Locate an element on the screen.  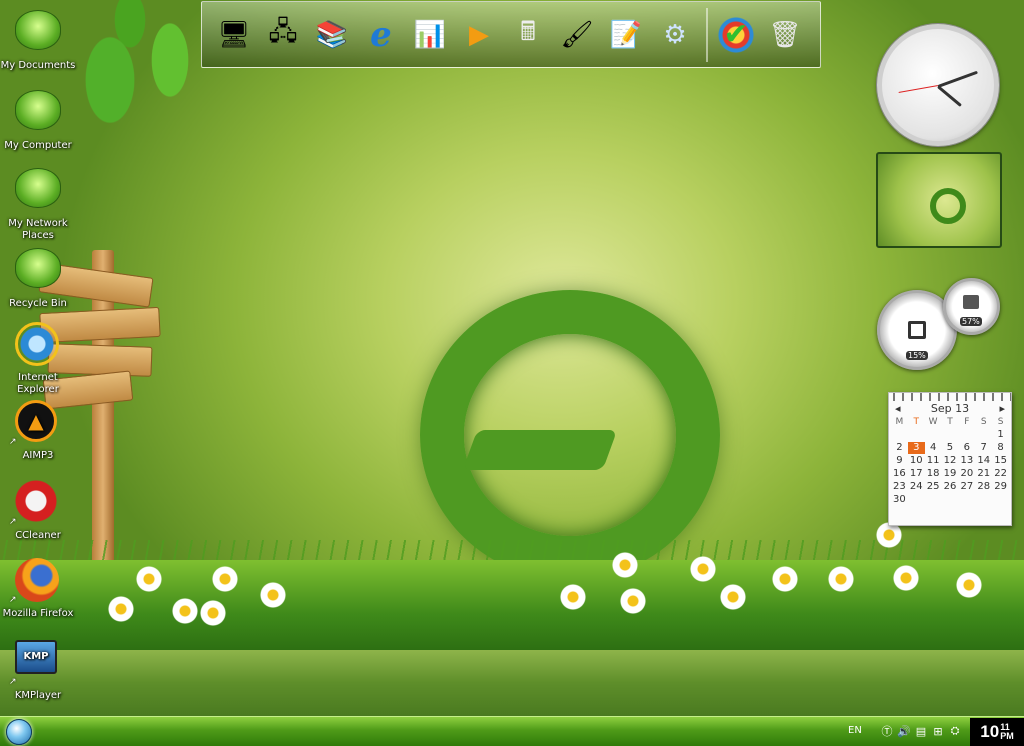
calendar-day: 12 is located at coordinates (950, 461).